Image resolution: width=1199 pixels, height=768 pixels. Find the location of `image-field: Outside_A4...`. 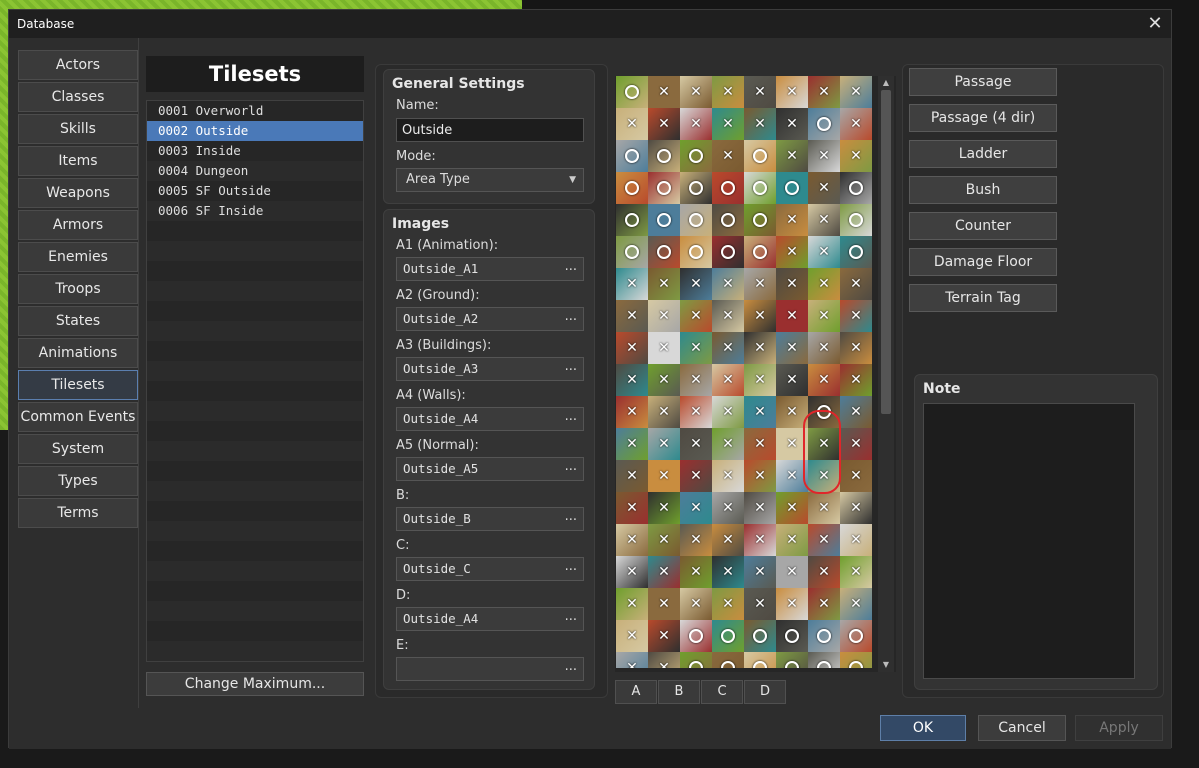

image-field: Outside_A4... is located at coordinates (490, 419).